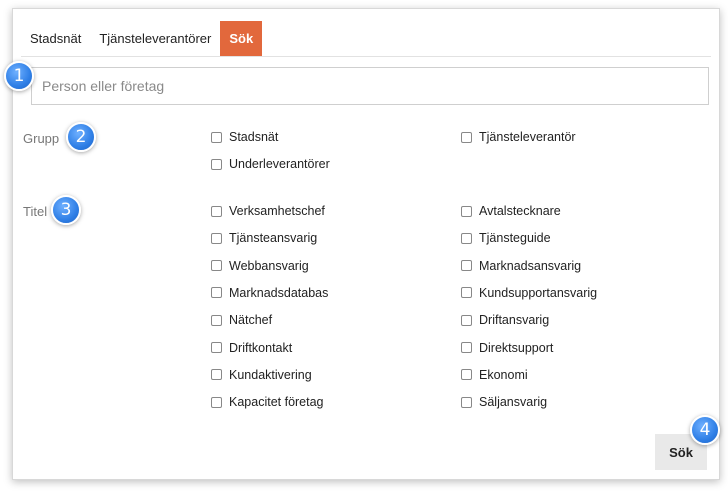 Image resolution: width=728 pixels, height=494 pixels. I want to click on checkbox-label: Kapacitet företag, so click(276, 402).